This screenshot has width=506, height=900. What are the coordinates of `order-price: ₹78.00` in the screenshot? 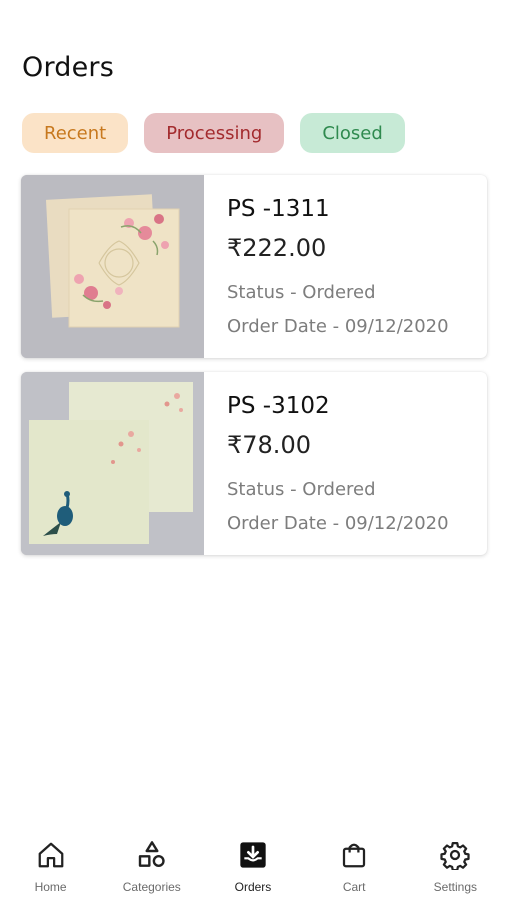 It's located at (269, 445).